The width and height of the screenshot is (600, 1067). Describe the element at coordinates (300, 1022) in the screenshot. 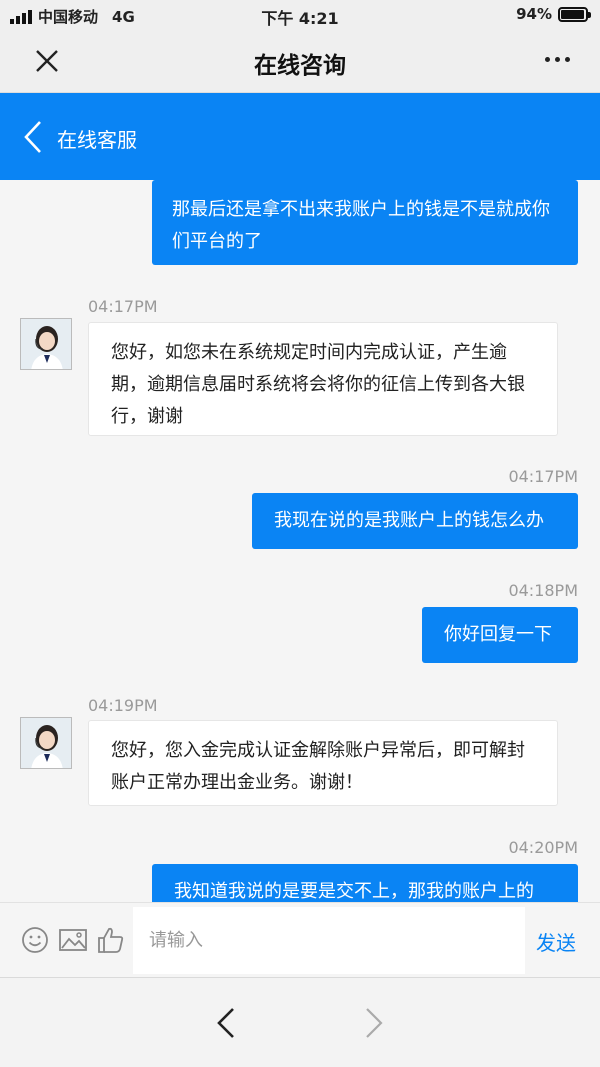

I see `browser-nav-bar` at that location.